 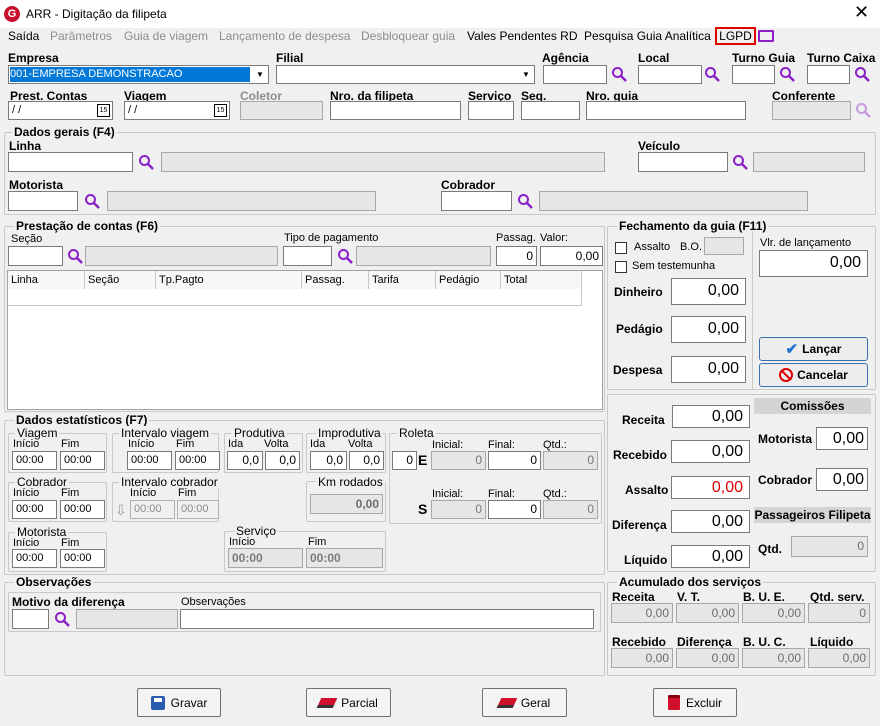 What do you see at coordinates (666, 110) in the screenshot?
I see `nro-guia-input` at bounding box center [666, 110].